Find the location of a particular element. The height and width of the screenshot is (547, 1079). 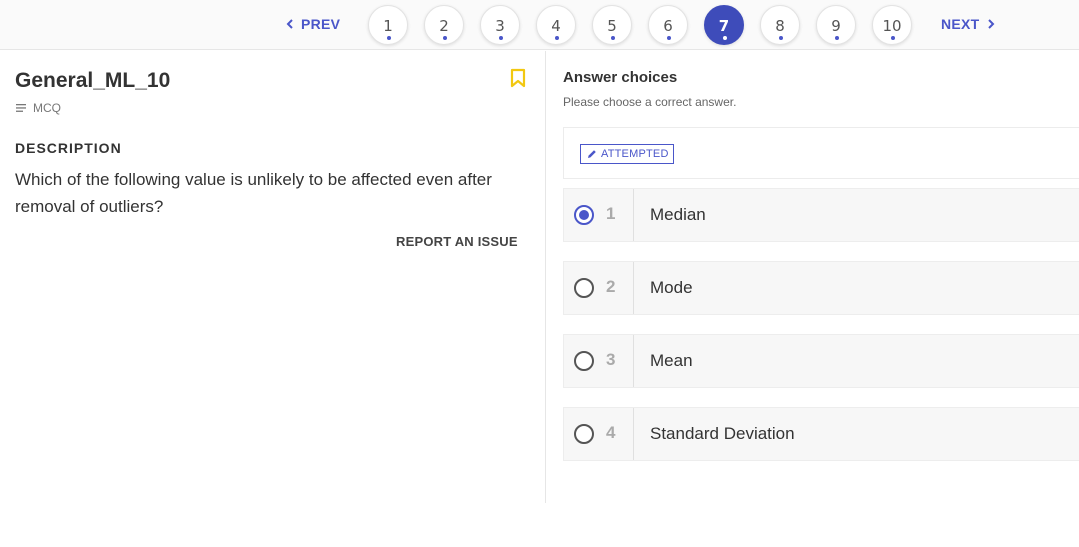

attempt-status-box: ATTEMPTED is located at coordinates (821, 153).